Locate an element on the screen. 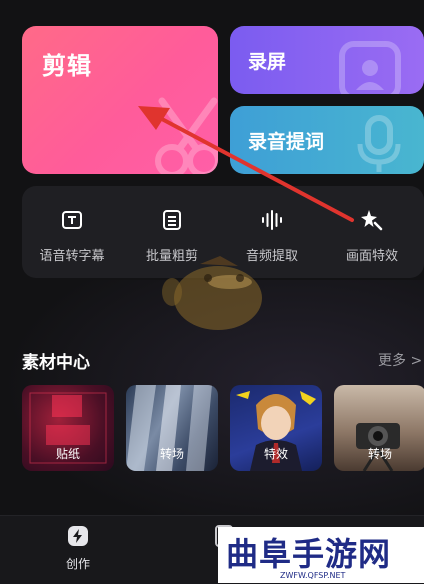  mascot-sticker is located at coordinates (212, 293).